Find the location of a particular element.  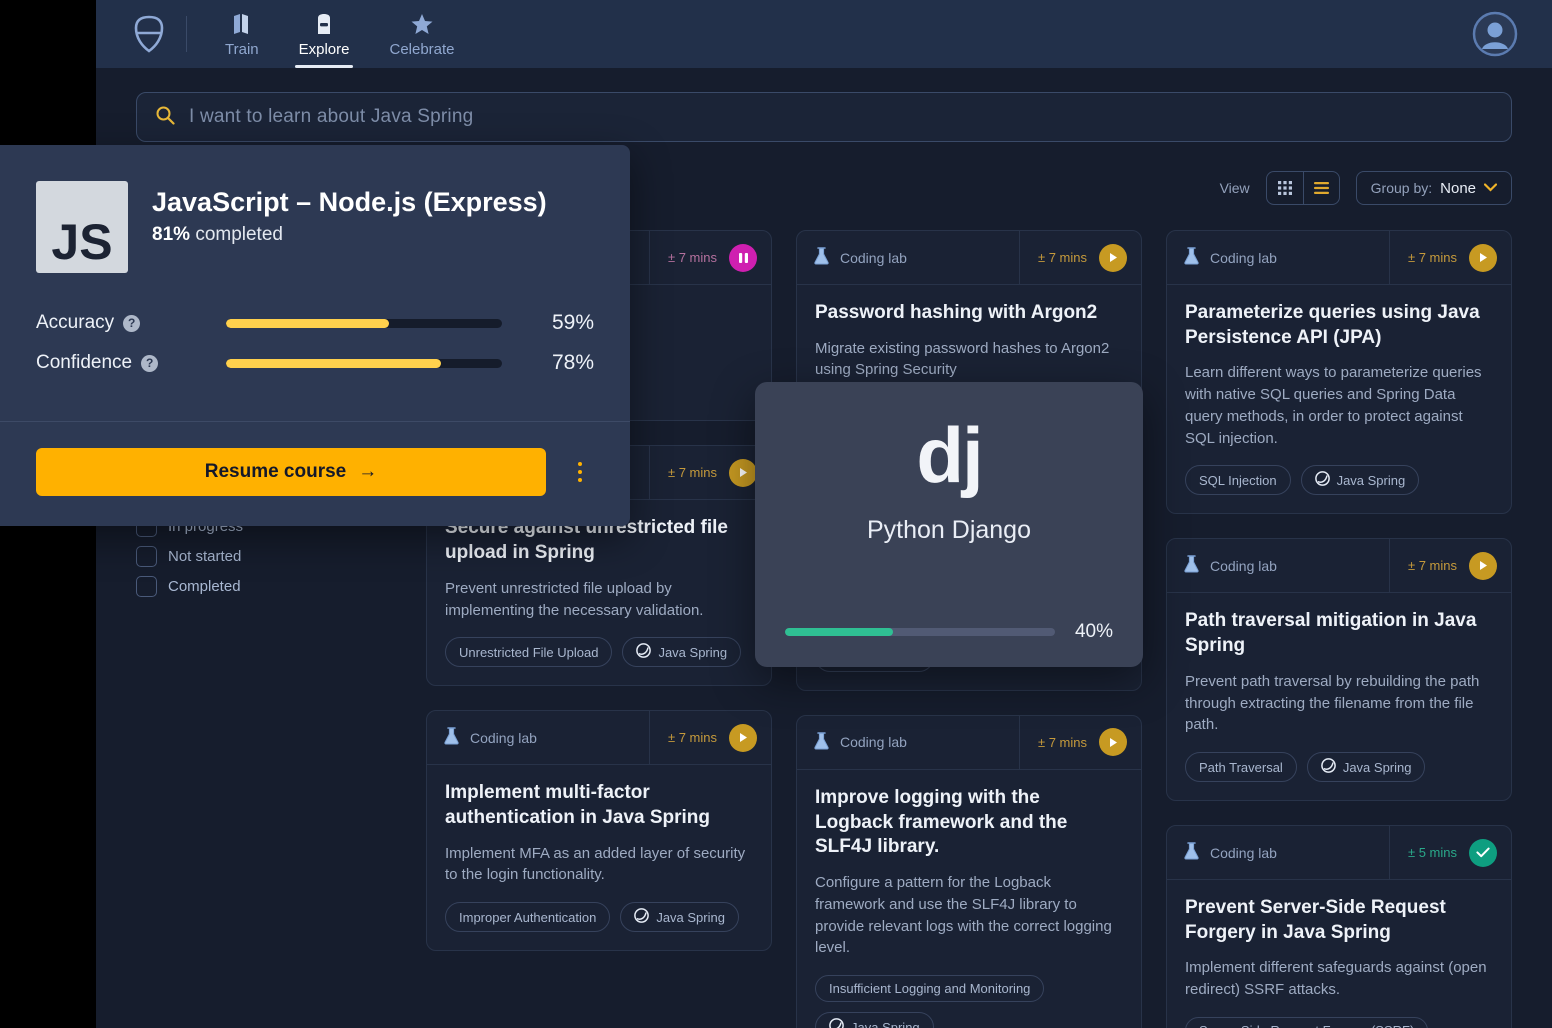

nav-item-train: Train is located at coordinates (242, 34).